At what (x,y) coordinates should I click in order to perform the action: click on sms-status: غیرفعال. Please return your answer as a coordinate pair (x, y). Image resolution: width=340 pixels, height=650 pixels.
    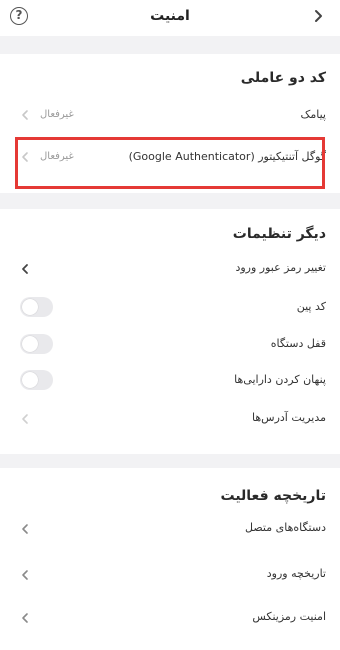
    Looking at the image, I should click on (57, 114).